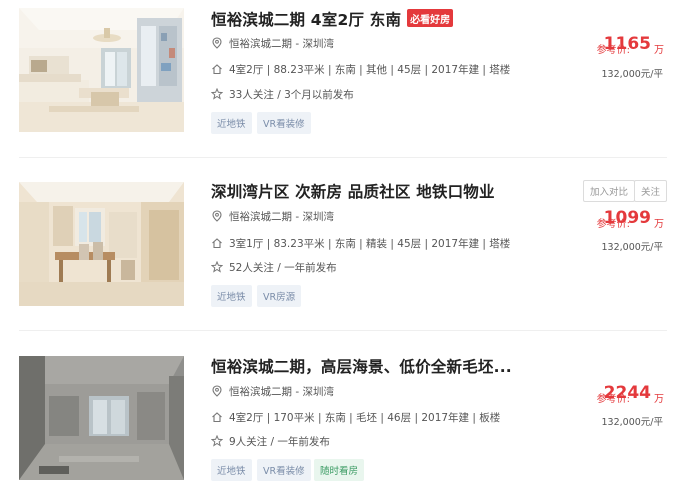 Image resolution: width=700 pixels, height=486 pixels. I want to click on follow-info: 9人关注 / 一年前发布, so click(279, 442).